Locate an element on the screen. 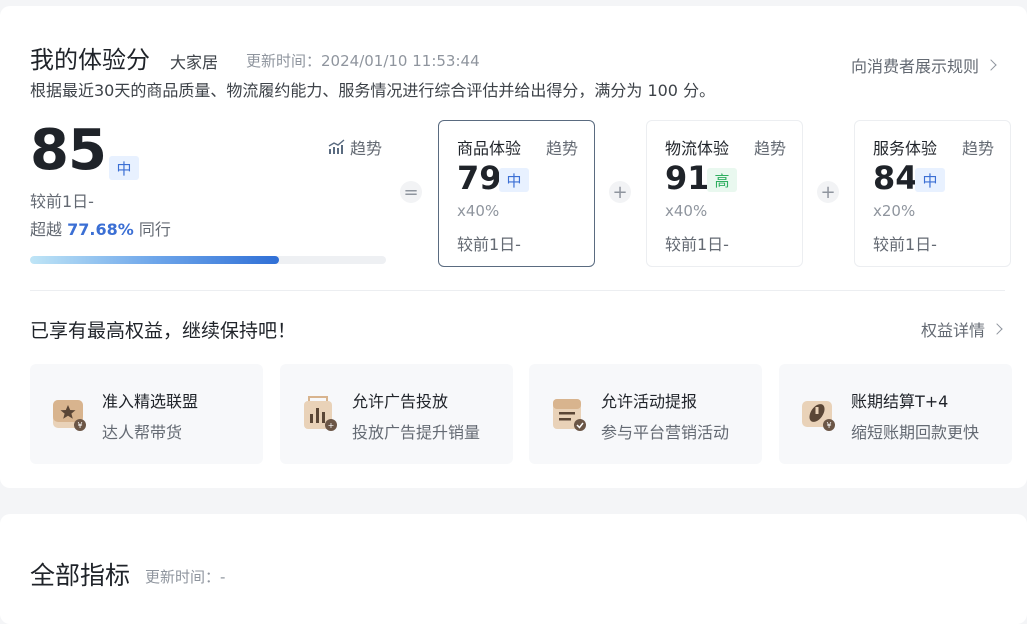  sub-score-value: 79 is located at coordinates (479, 178).